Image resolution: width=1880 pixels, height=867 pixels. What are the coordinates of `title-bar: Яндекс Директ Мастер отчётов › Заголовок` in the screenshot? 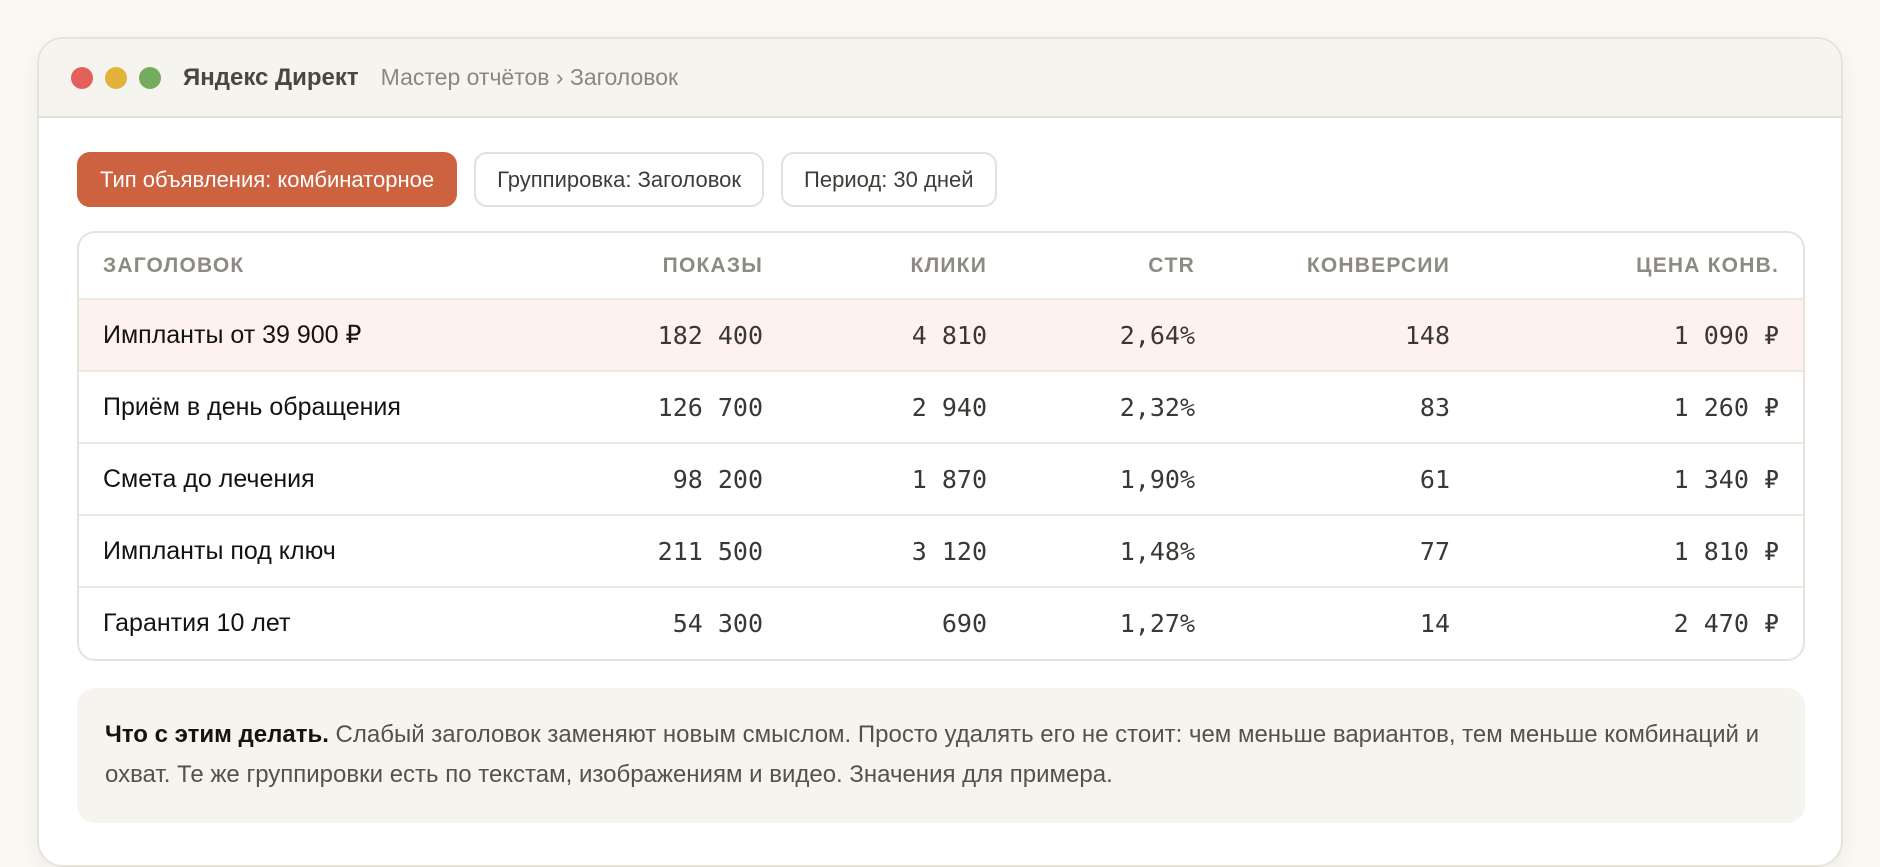 It's located at (940, 78).